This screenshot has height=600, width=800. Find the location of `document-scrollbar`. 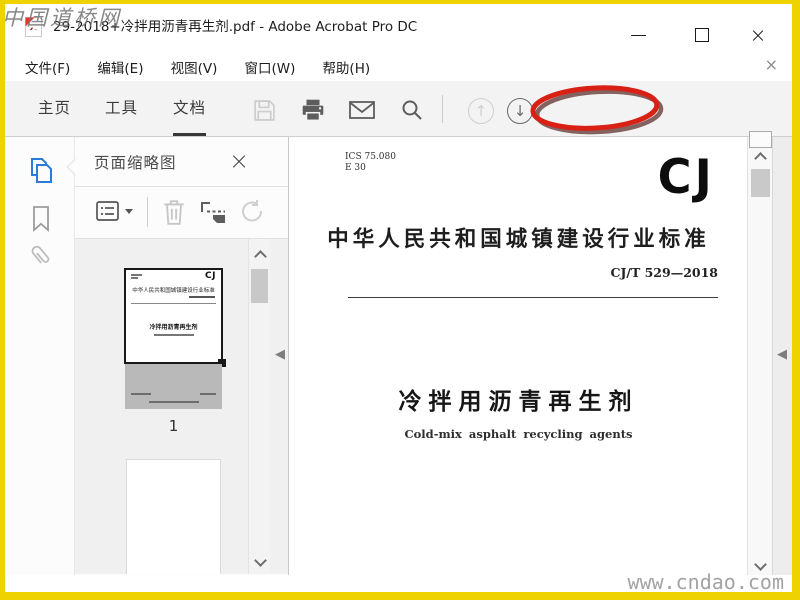

document-scrollbar is located at coordinates (759, 356).